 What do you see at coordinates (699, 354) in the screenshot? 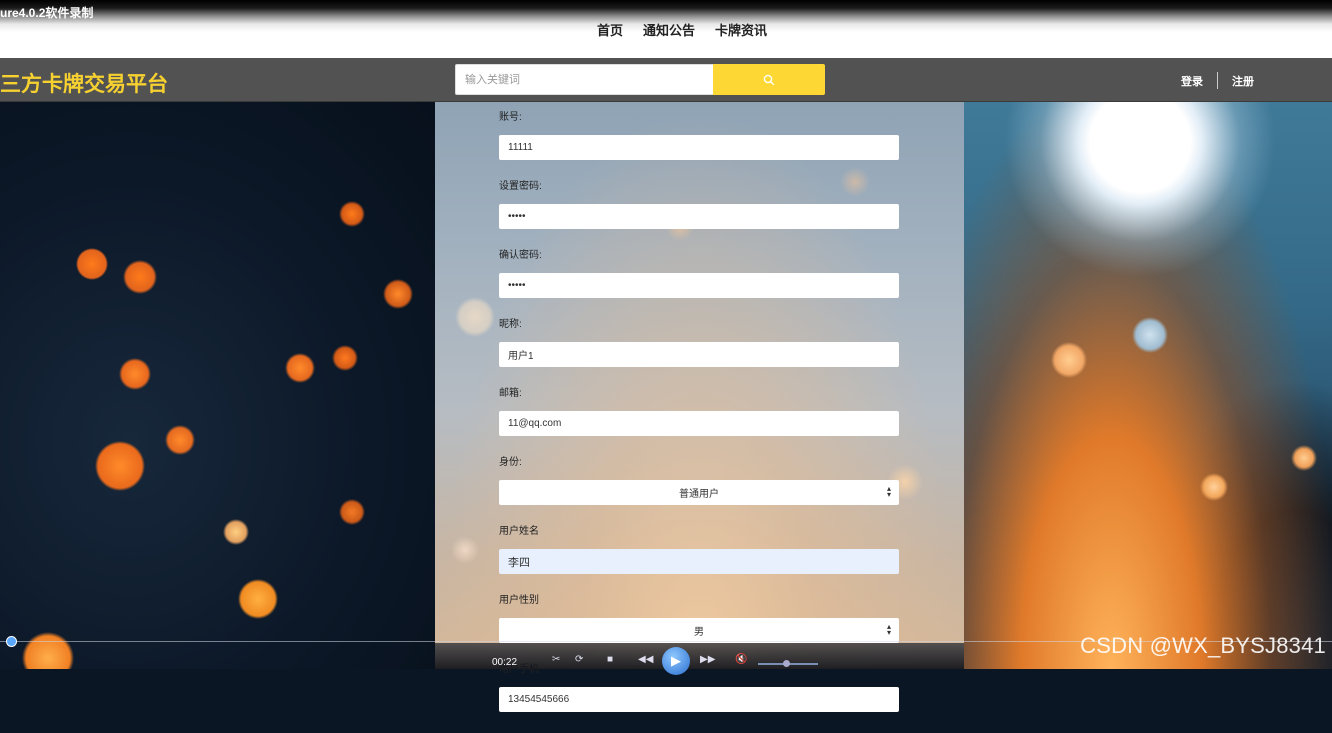
I see `nickname-input` at bounding box center [699, 354].